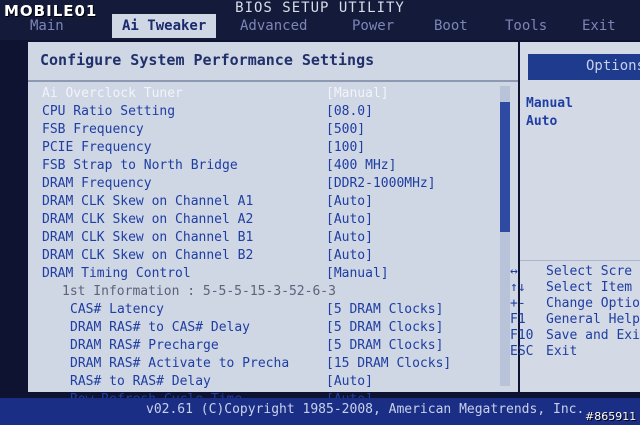 The image size is (640, 425). Describe the element at coordinates (526, 26) in the screenshot. I see `tab-tools: Tools` at that location.